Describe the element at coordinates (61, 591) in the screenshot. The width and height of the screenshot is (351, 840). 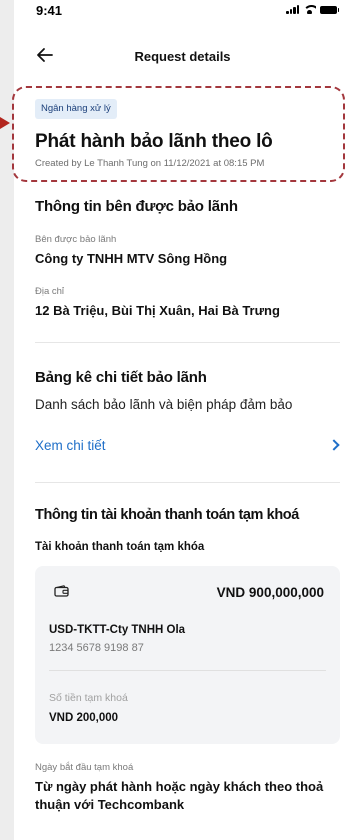
I see `wallet-icon` at that location.